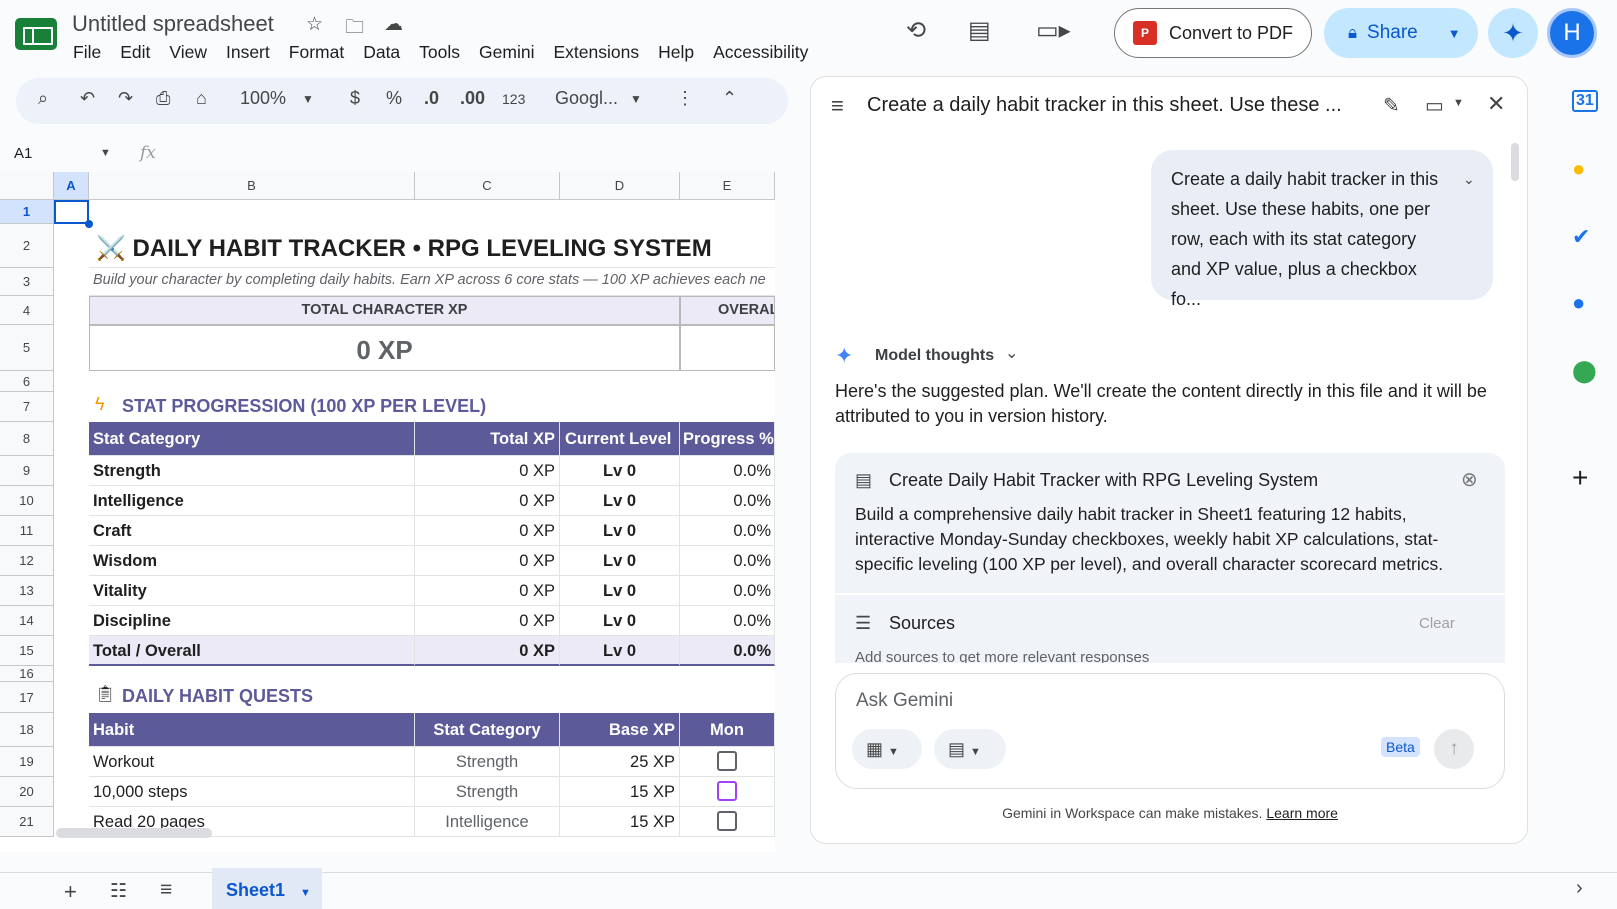  What do you see at coordinates (27, 439) in the screenshot?
I see `row-header-8: 8` at bounding box center [27, 439].